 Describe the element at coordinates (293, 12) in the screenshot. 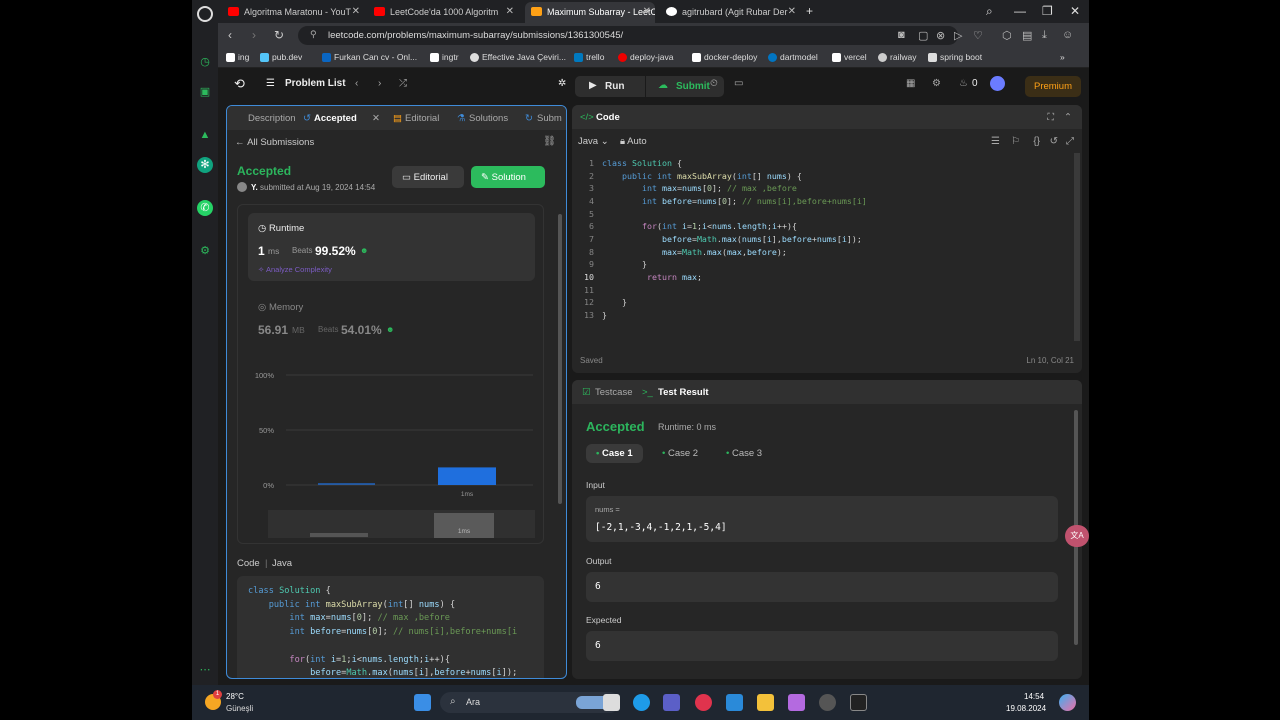

I see `tab-youtube-1: Algoritma Maratonu - YouT ✕` at that location.